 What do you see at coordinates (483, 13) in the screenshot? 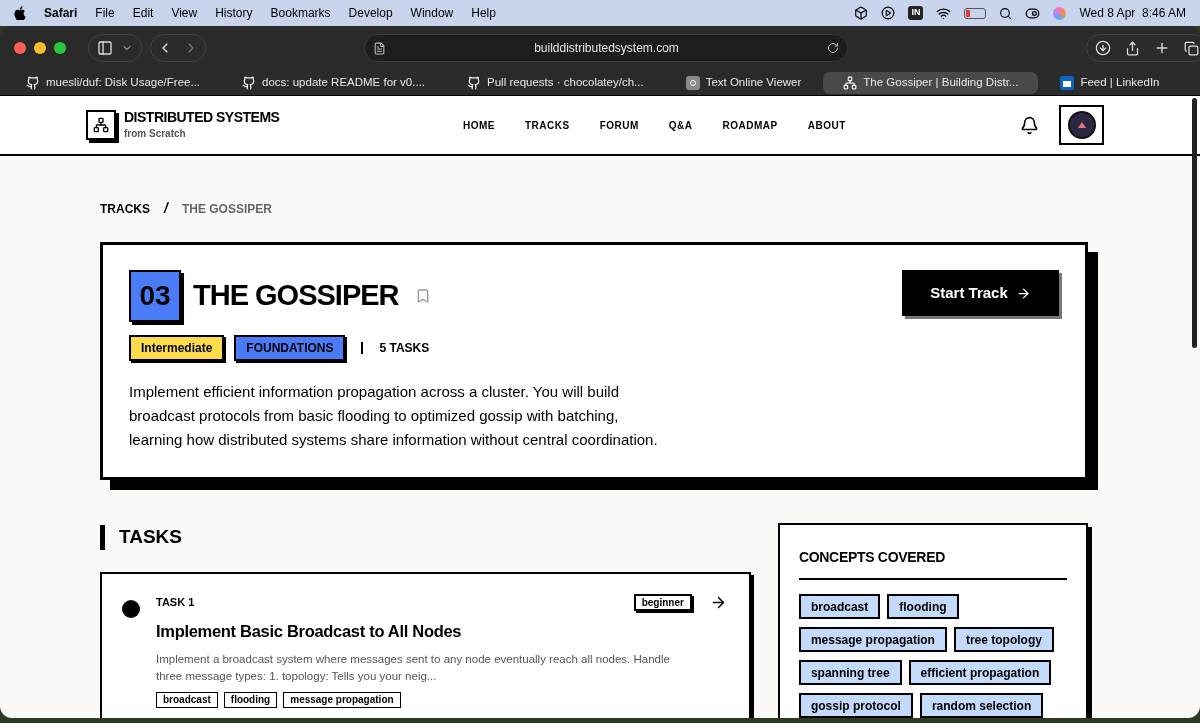
I see `menu-item: Help` at bounding box center [483, 13].